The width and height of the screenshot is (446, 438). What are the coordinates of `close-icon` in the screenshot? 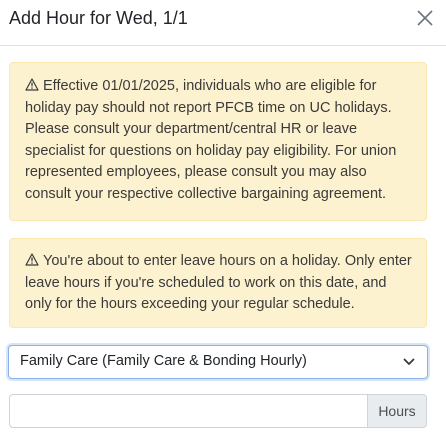 It's located at (425, 18).